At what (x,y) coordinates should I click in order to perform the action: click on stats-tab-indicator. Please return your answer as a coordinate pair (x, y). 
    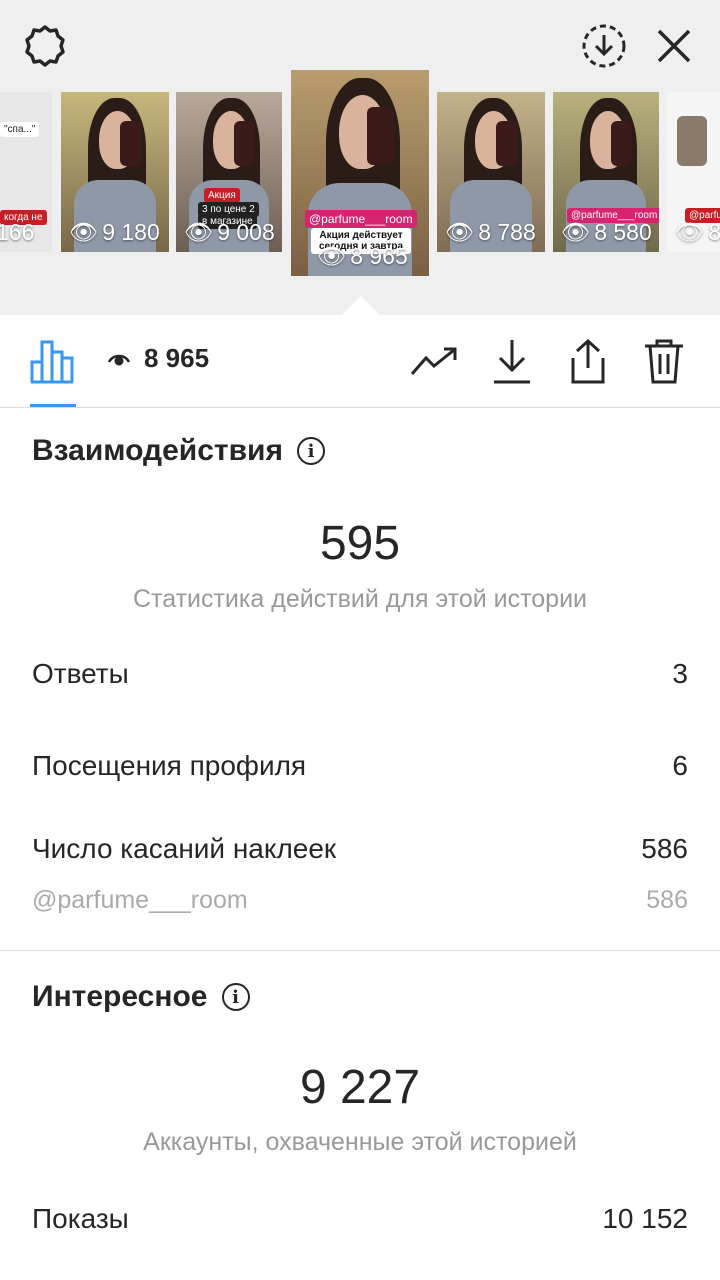
    Looking at the image, I should click on (53, 405).